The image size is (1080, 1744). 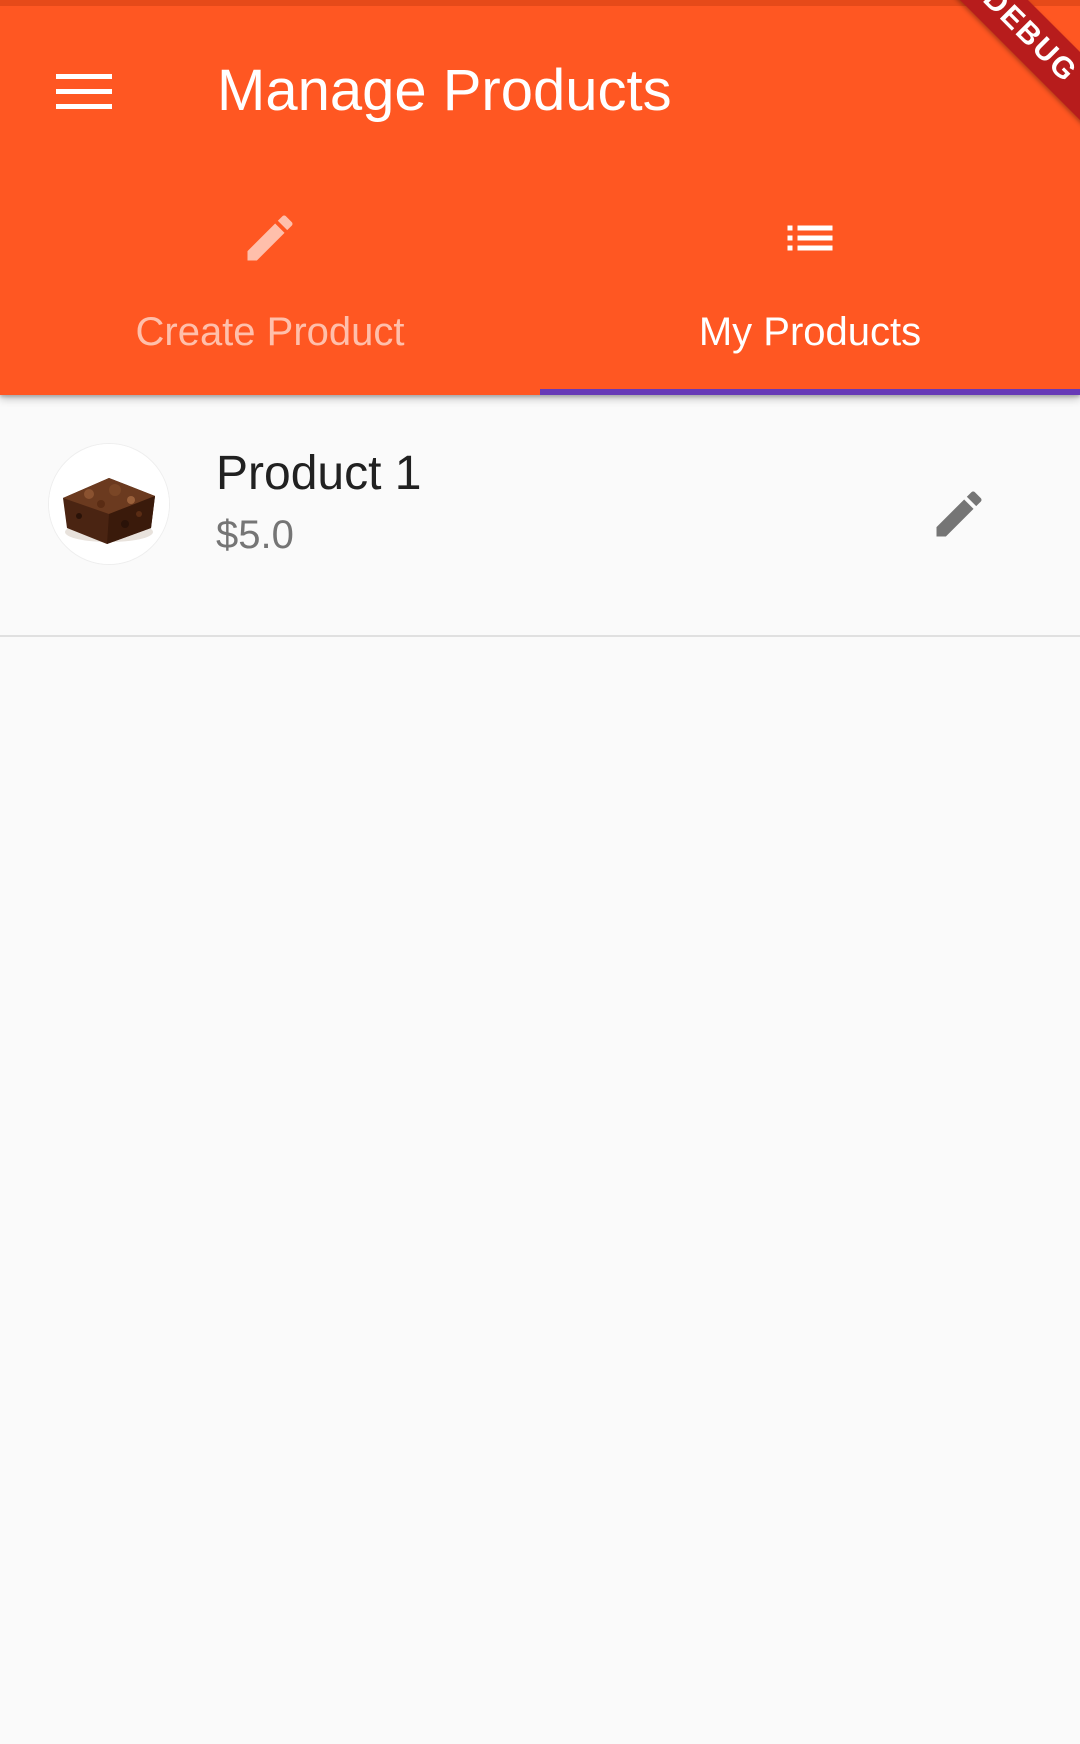 What do you see at coordinates (270, 332) in the screenshot?
I see `tab-create-product-label: Create Product` at bounding box center [270, 332].